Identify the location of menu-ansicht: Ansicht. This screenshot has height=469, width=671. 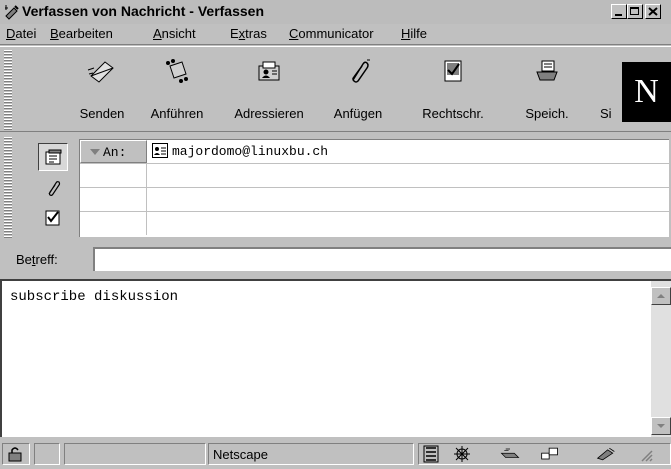
(174, 33).